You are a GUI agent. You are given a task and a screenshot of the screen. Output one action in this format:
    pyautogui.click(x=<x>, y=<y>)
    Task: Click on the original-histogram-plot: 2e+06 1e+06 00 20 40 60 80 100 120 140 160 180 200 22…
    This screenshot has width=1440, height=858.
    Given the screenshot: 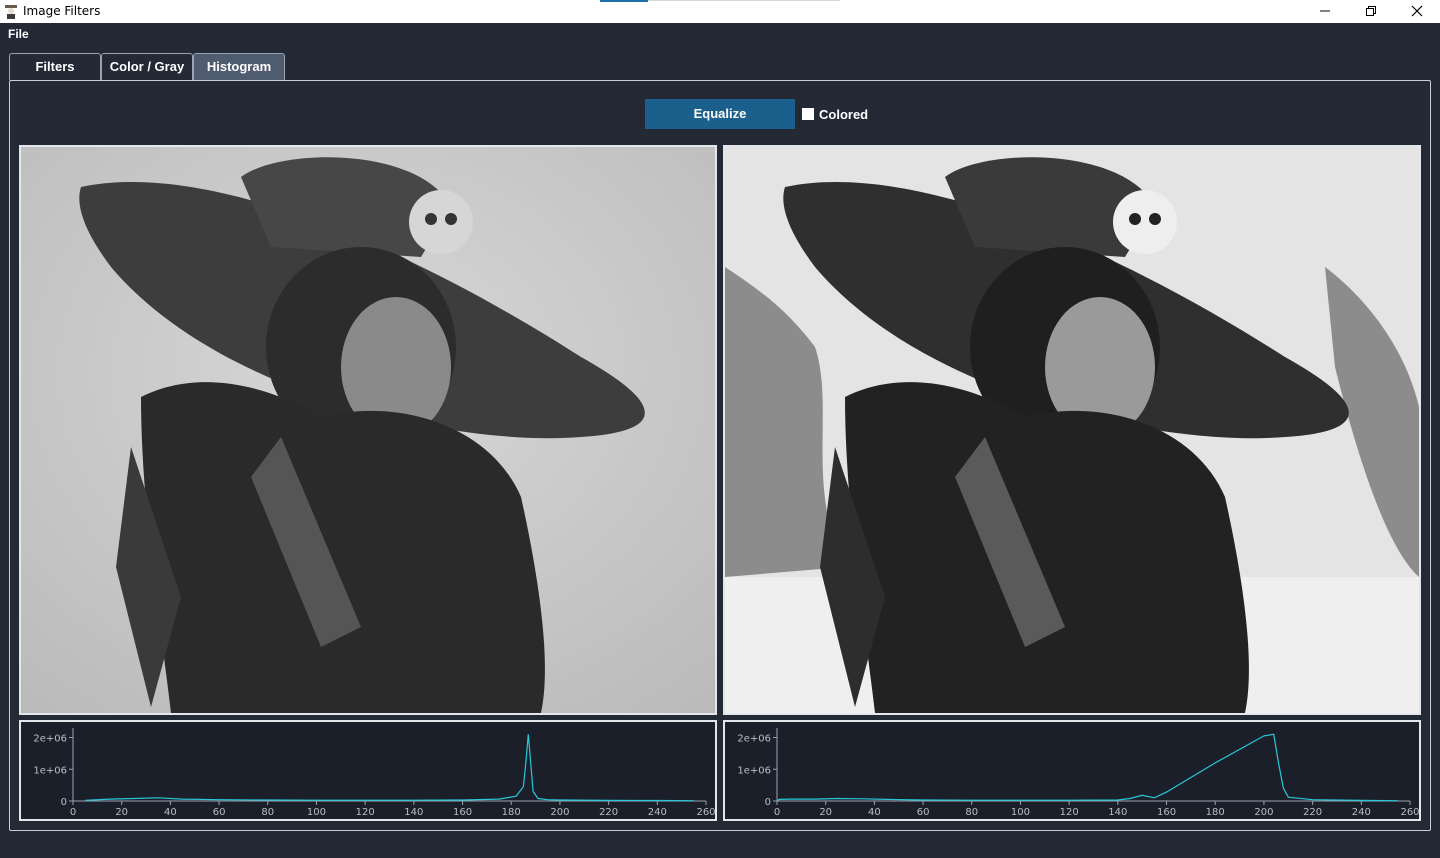 What is the action you would take?
    pyautogui.click(x=374, y=773)
    